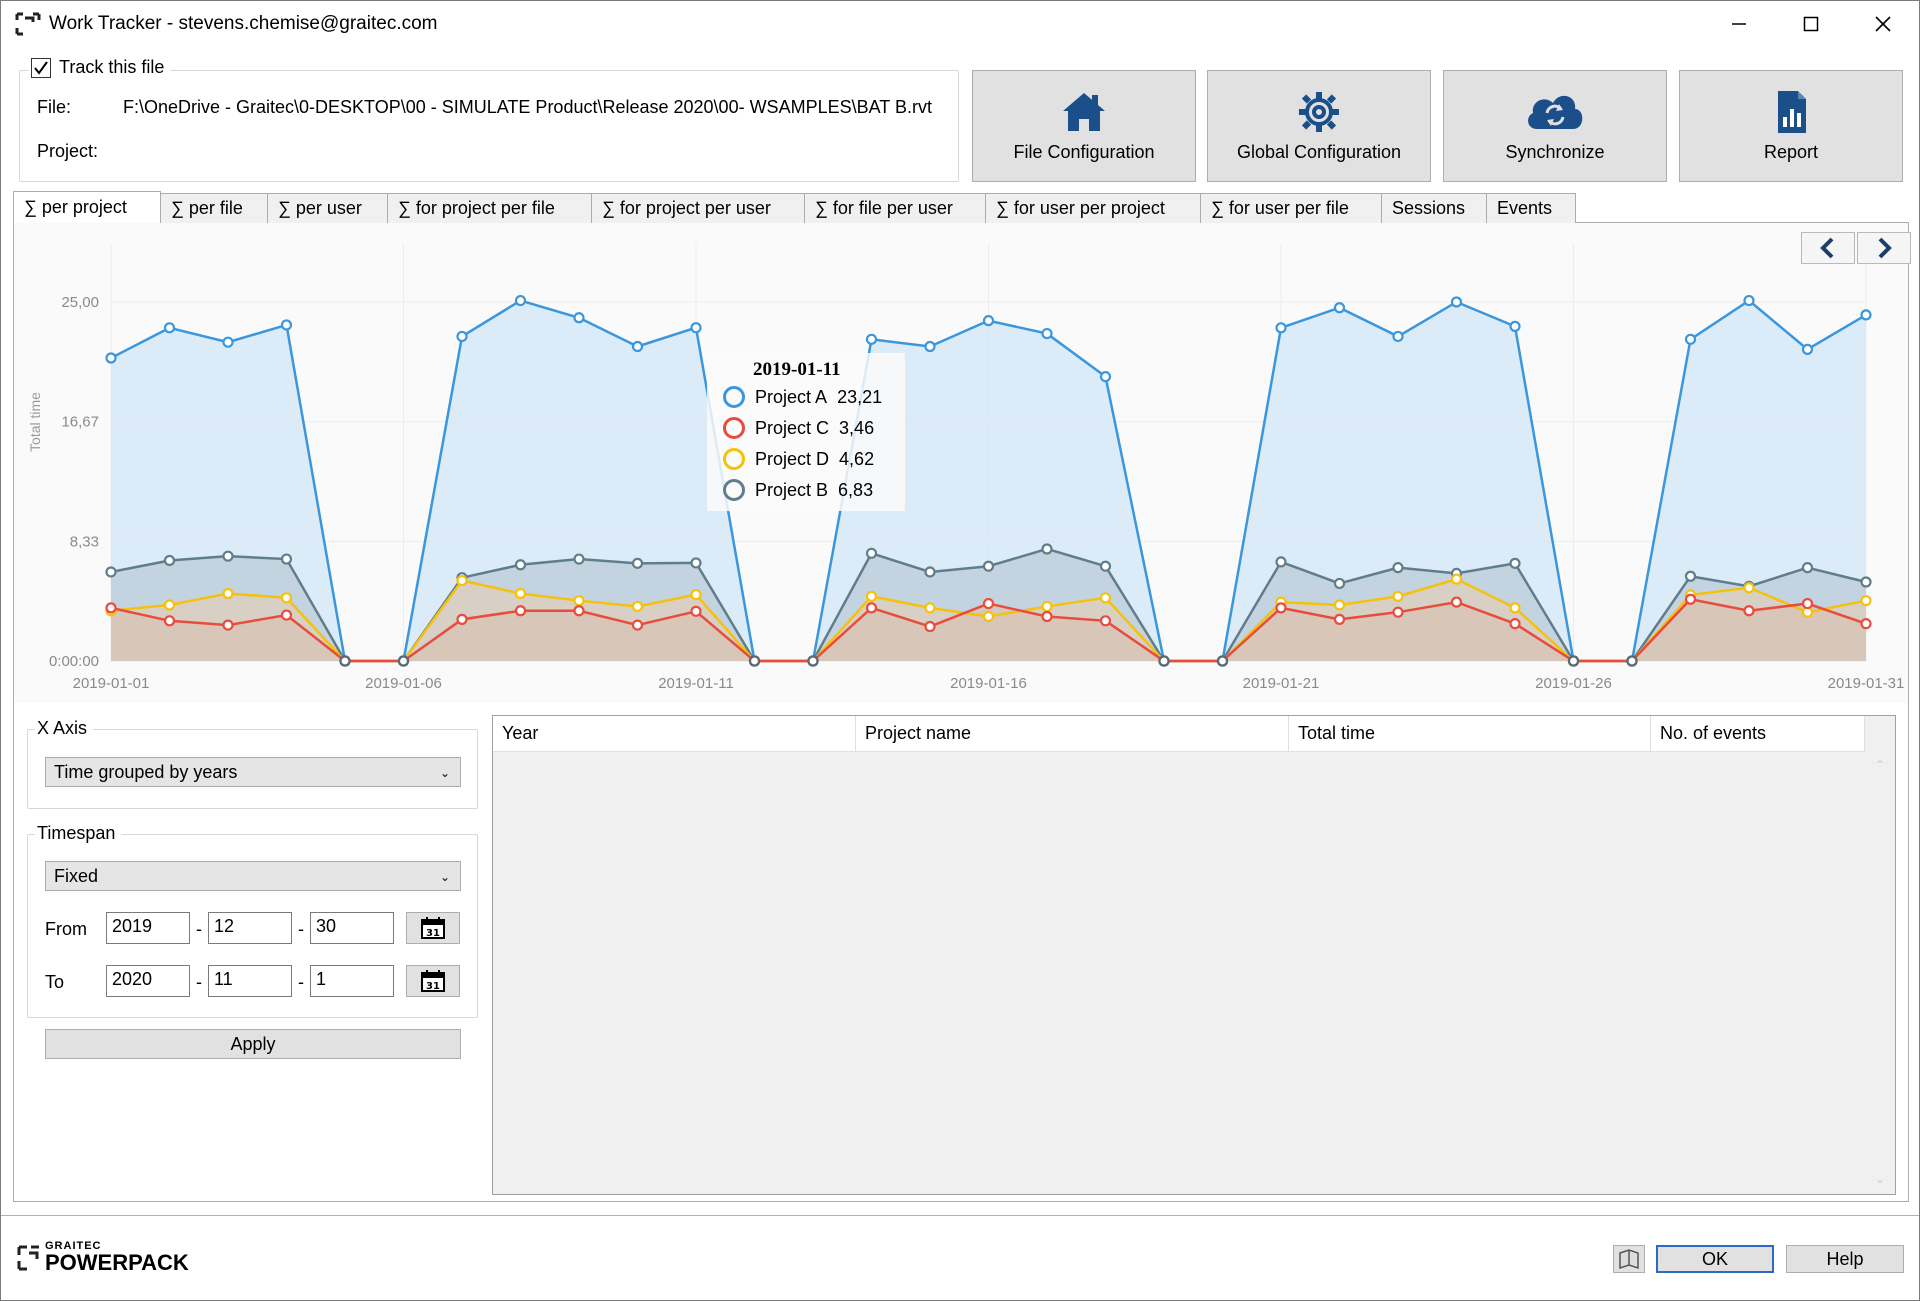 This screenshot has width=1920, height=1301. What do you see at coordinates (87, 207) in the screenshot?
I see `tab-per-project: ∑ per project` at bounding box center [87, 207].